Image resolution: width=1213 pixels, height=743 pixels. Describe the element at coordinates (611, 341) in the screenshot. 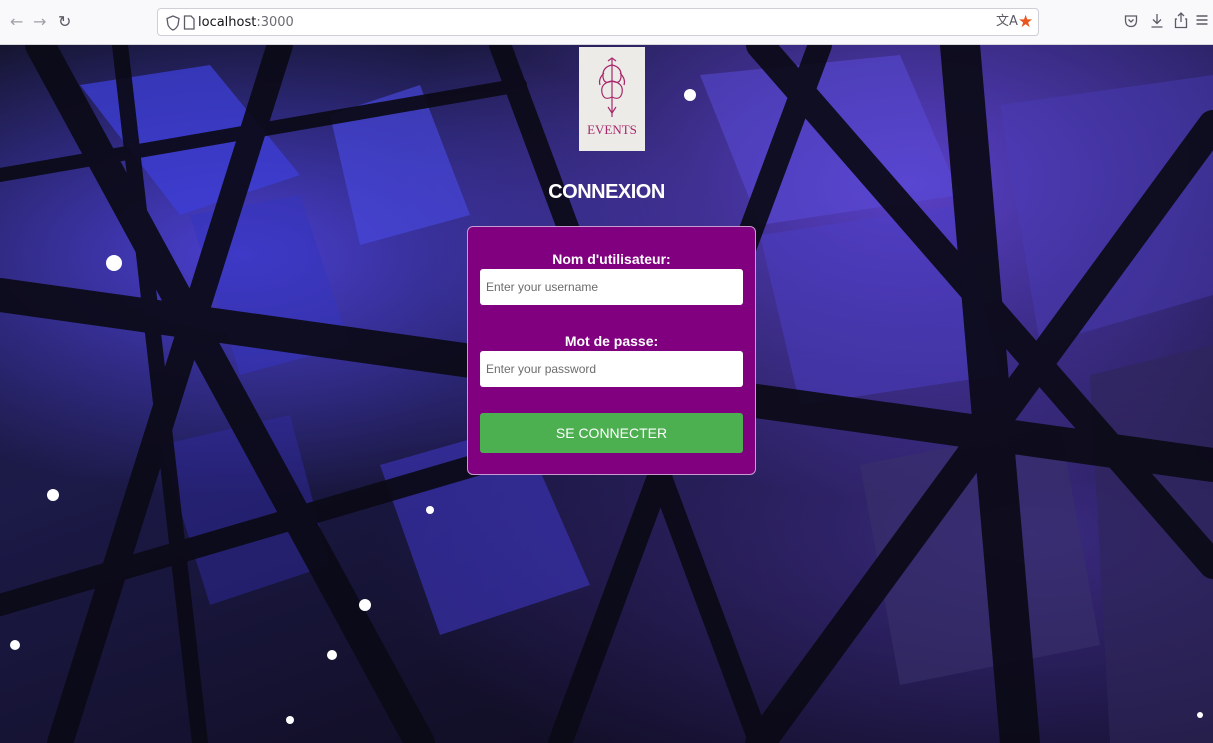

I see `password-label: Mot de passe:` at that location.